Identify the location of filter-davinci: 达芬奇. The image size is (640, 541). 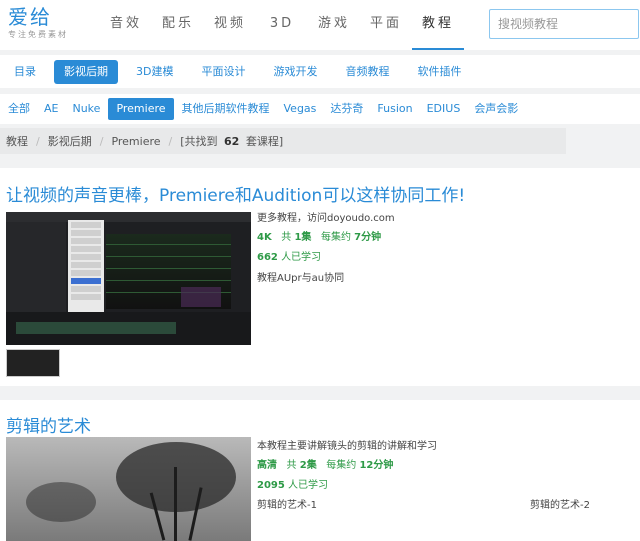
(346, 109).